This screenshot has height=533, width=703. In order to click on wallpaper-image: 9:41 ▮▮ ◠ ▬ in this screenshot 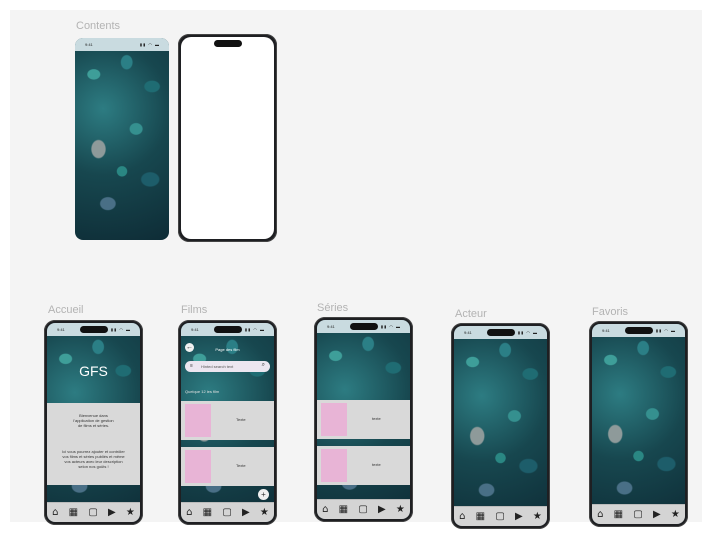, I will do `click(122, 139)`.